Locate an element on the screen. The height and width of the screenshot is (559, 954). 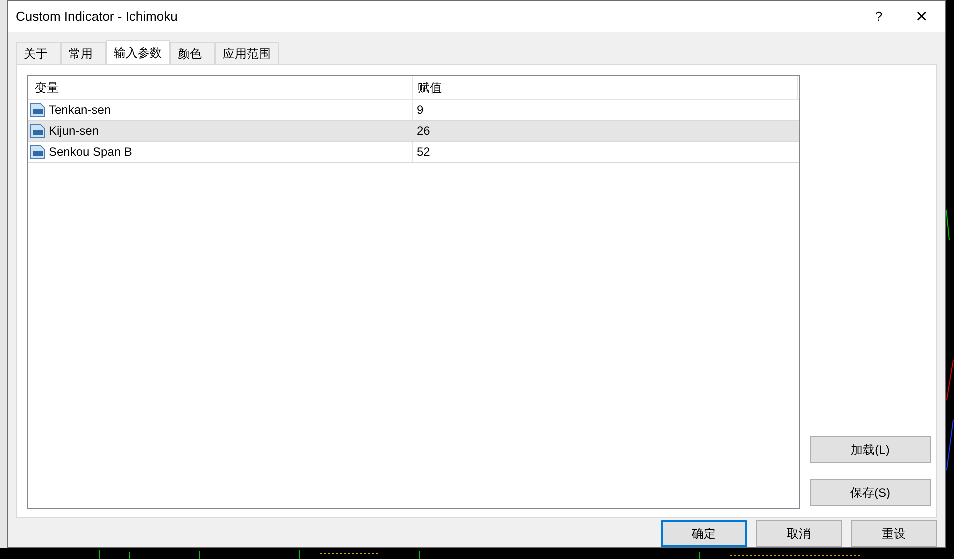
column-header: 变量 is located at coordinates (220, 87).